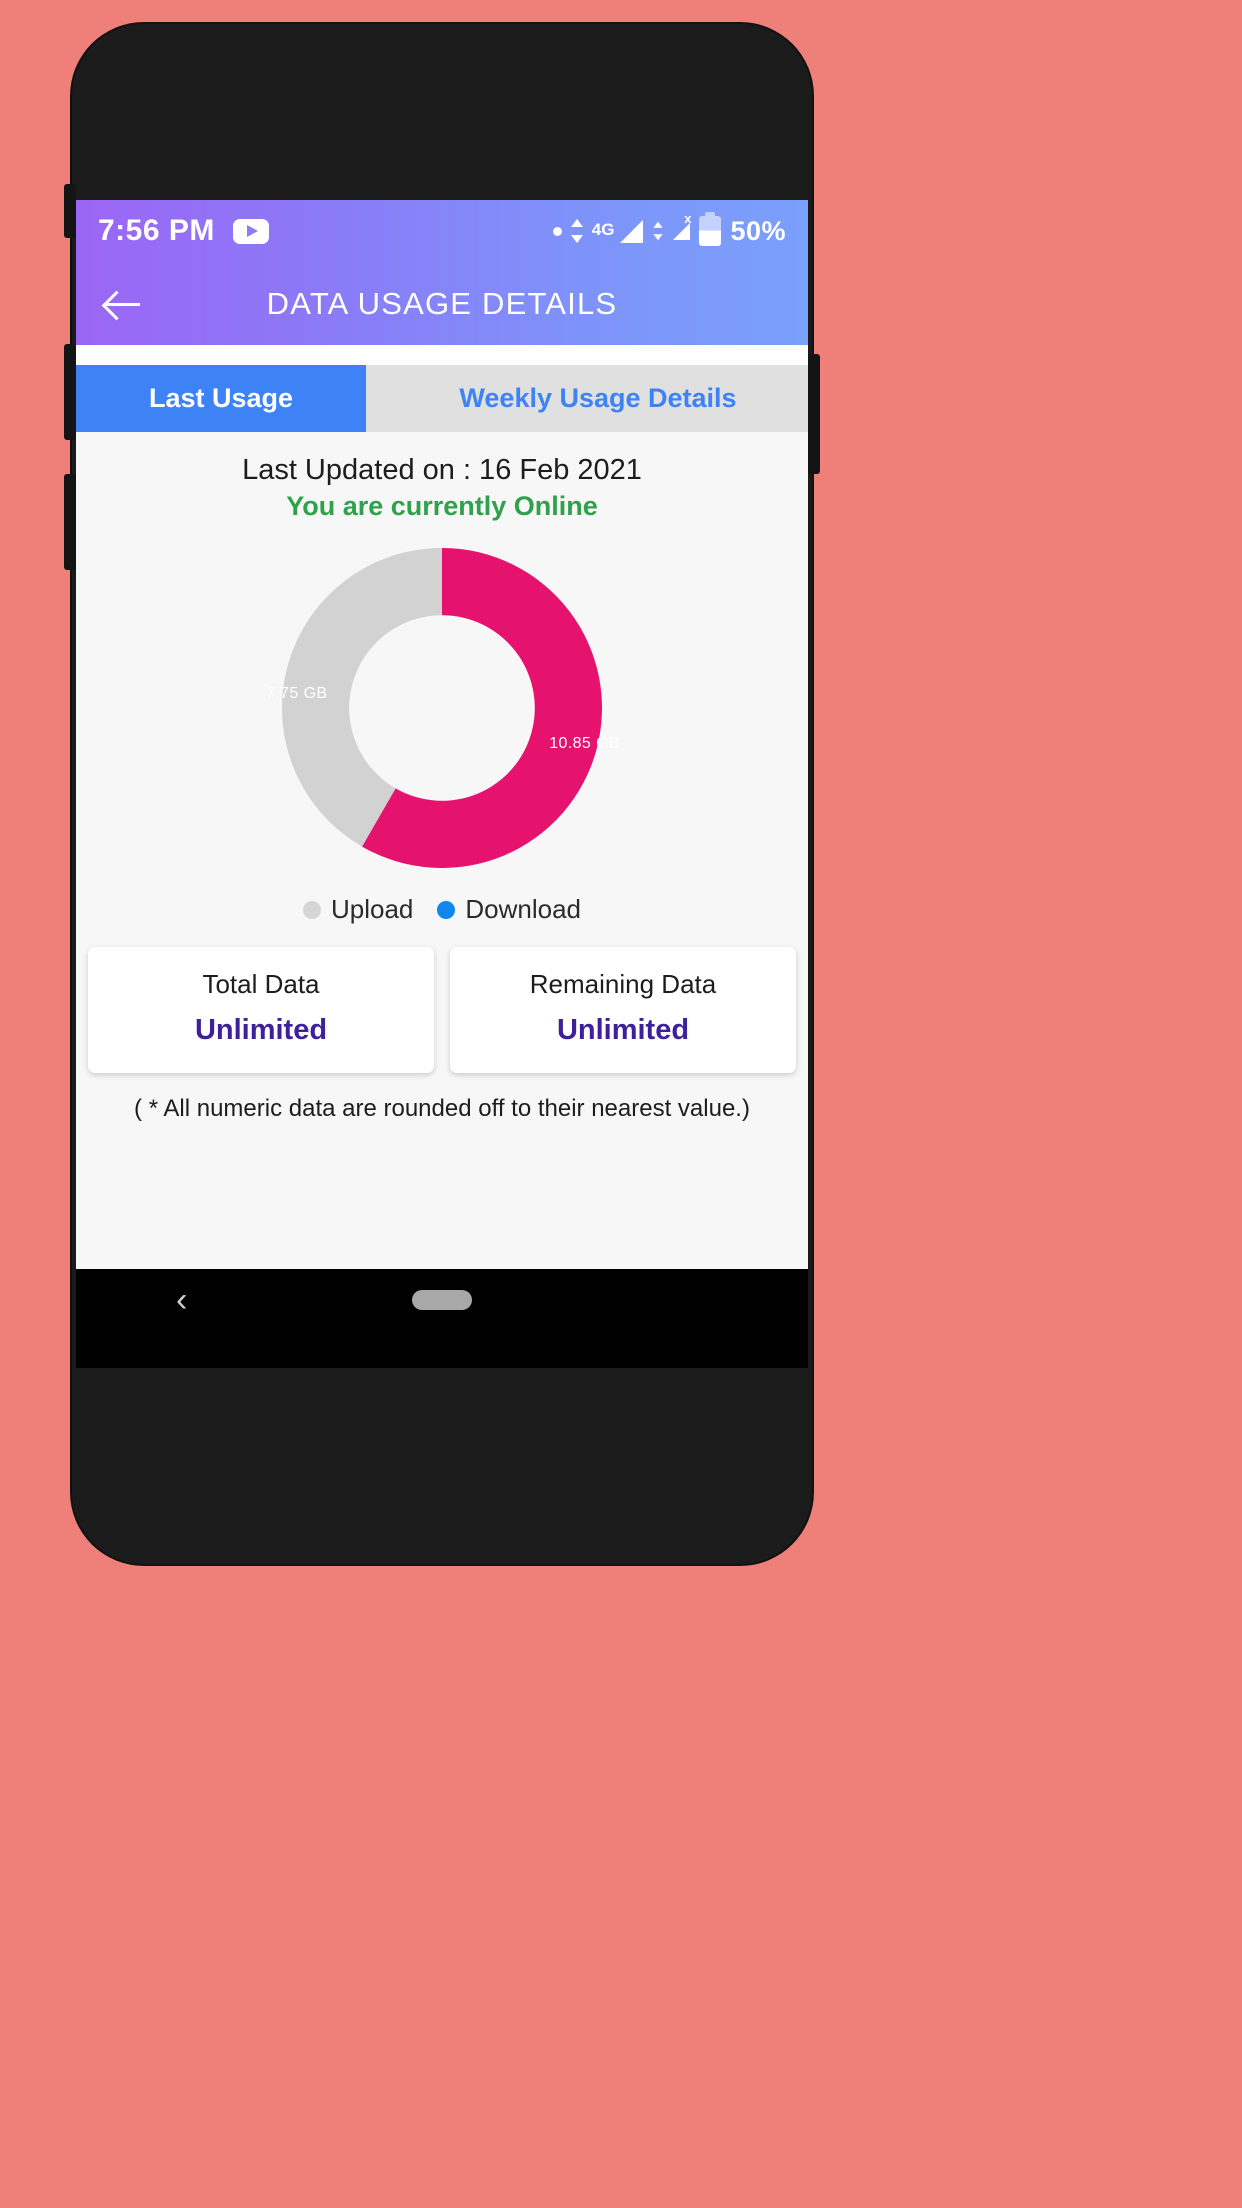 This screenshot has height=2208, width=1242. Describe the element at coordinates (442, 470) in the screenshot. I see `last-updated-label: Last Updated on : 16 Feb 2021` at that location.